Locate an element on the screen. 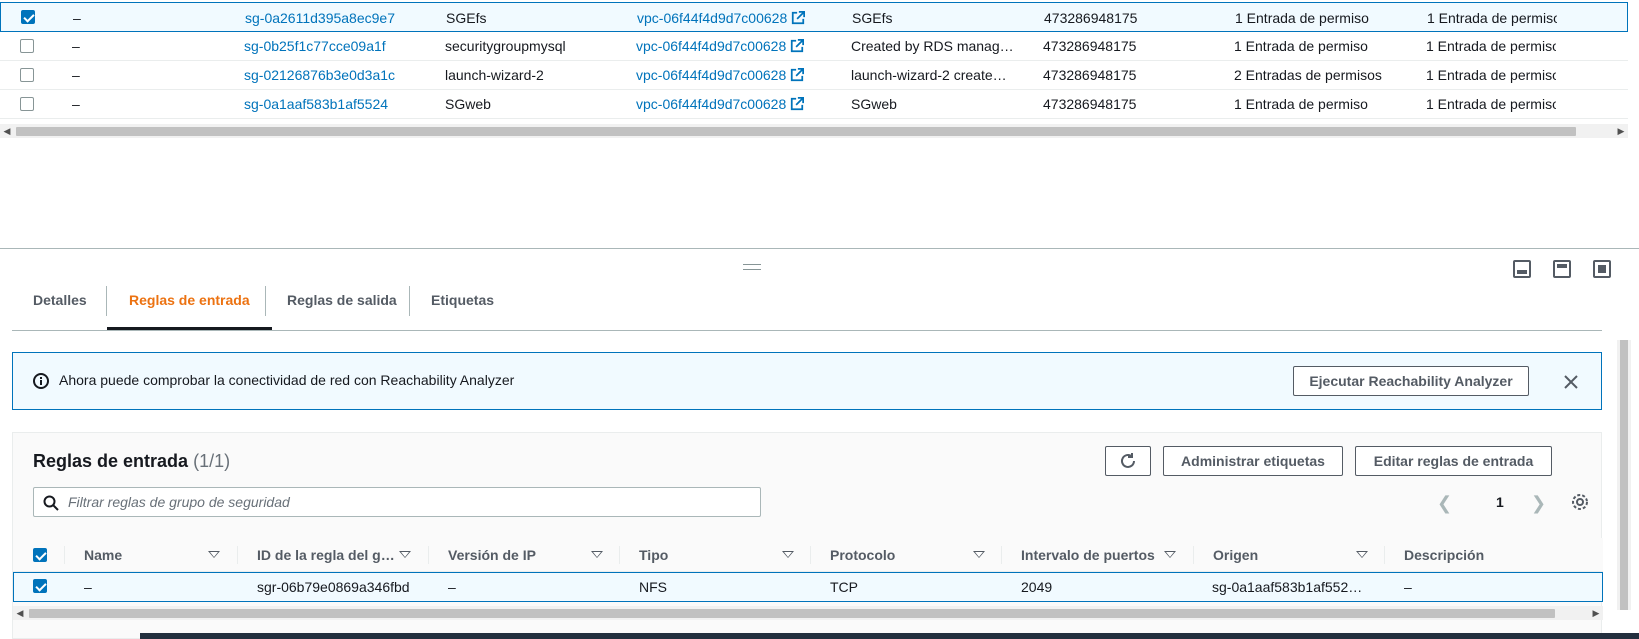  vertical-scrollbar is located at coordinates (1624, 475).